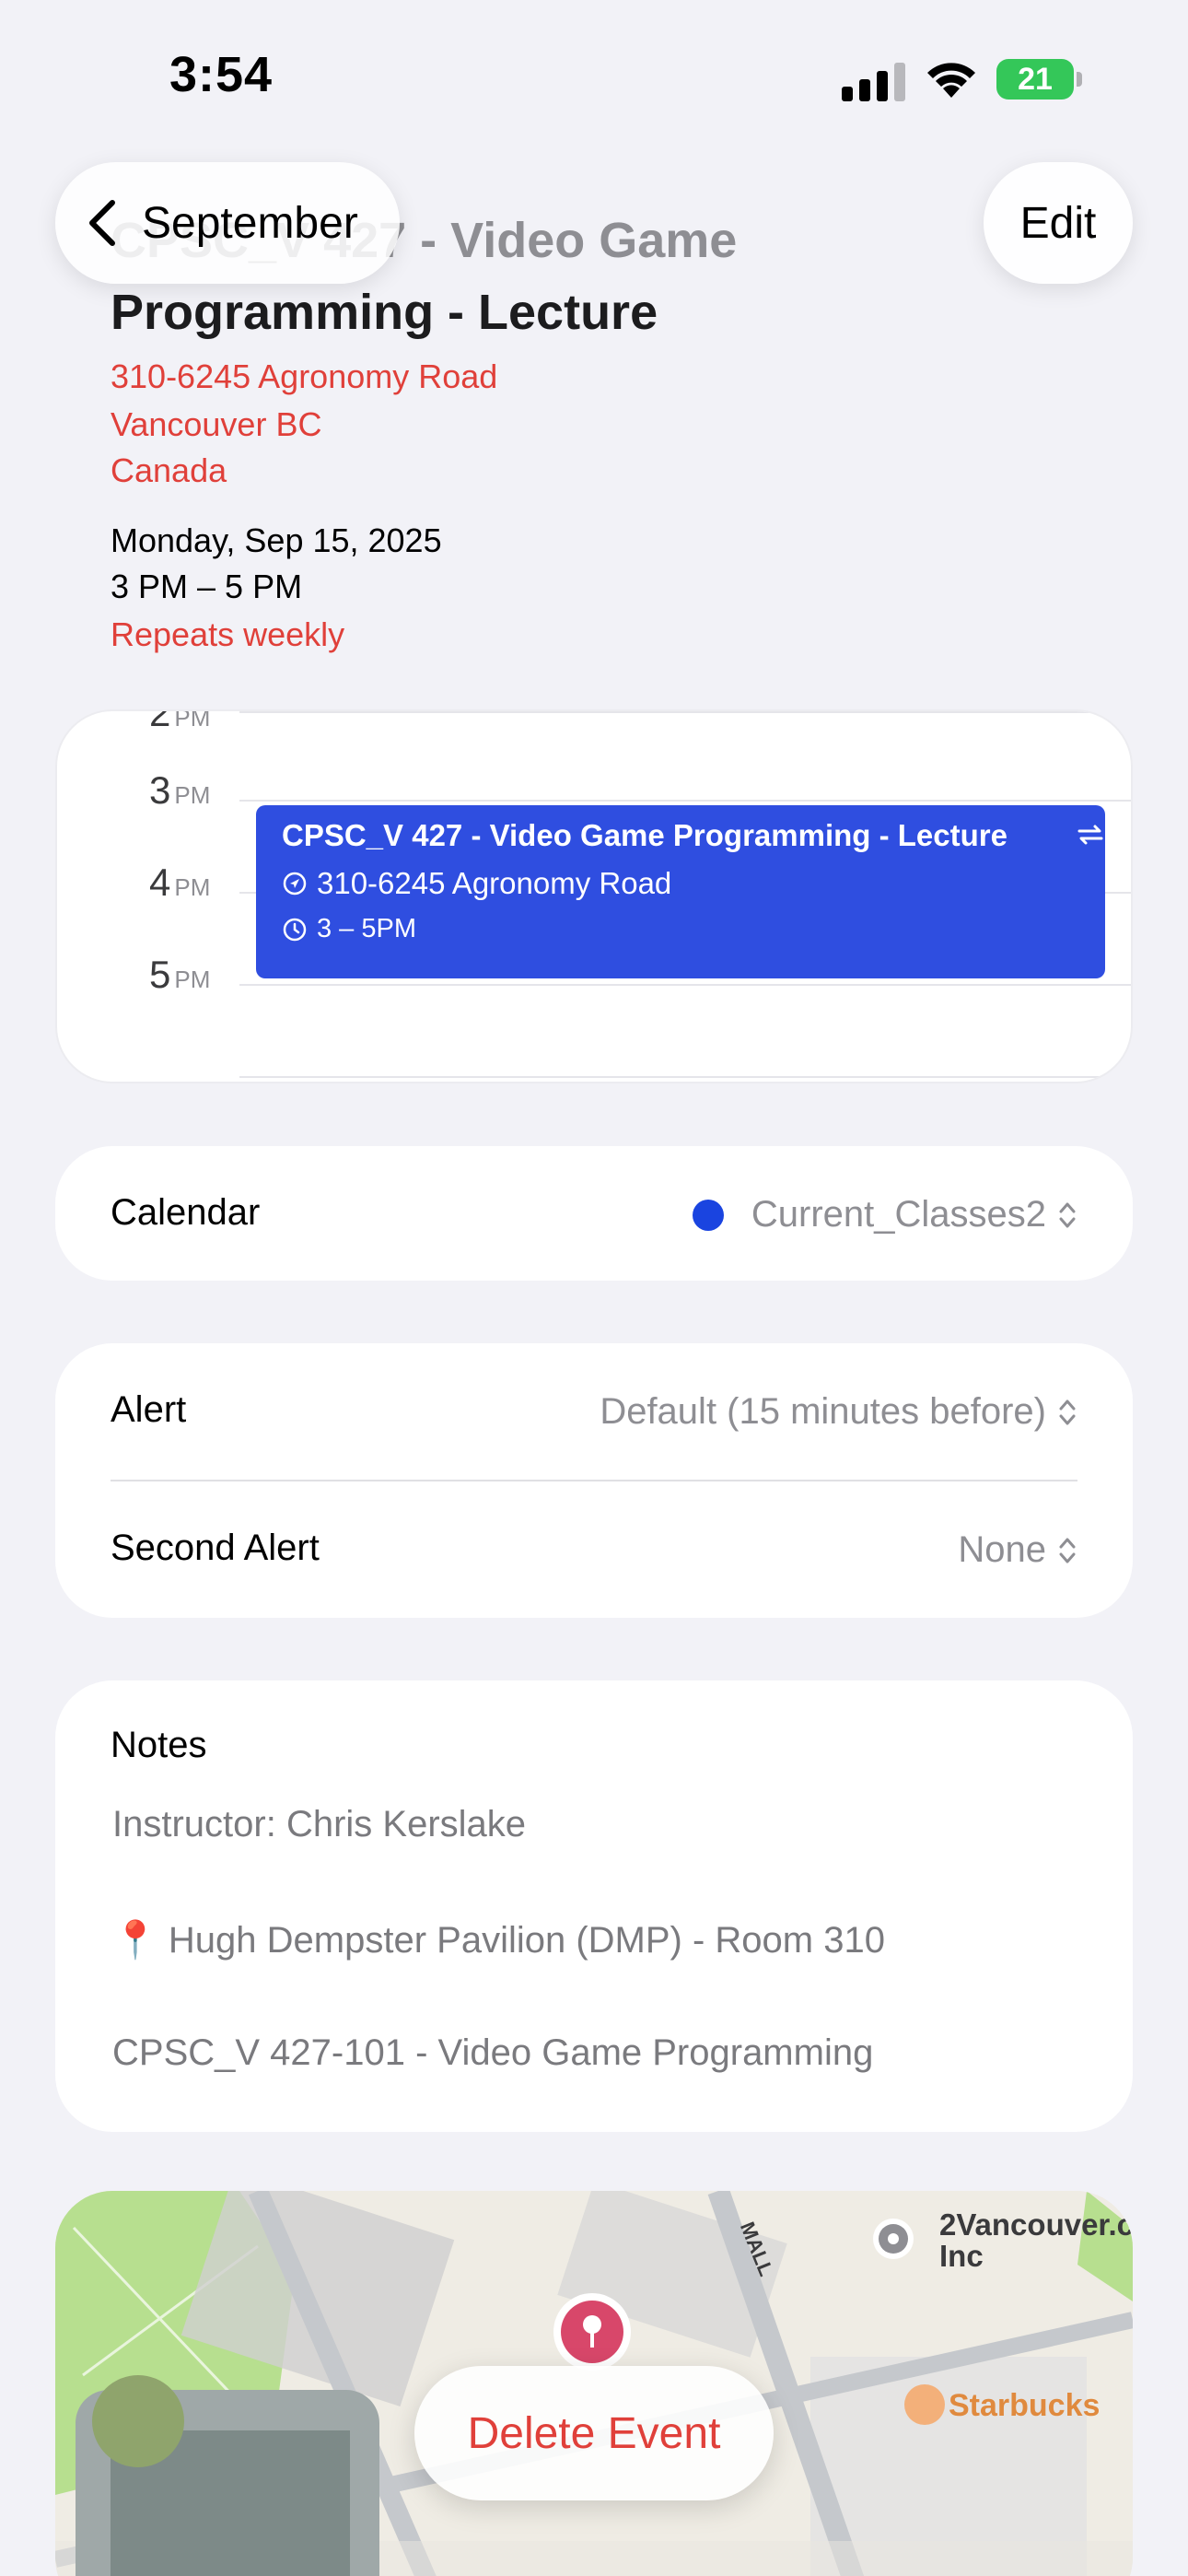 This screenshot has width=1188, height=2576. What do you see at coordinates (1058, 223) in the screenshot?
I see `edit-button: Edit` at bounding box center [1058, 223].